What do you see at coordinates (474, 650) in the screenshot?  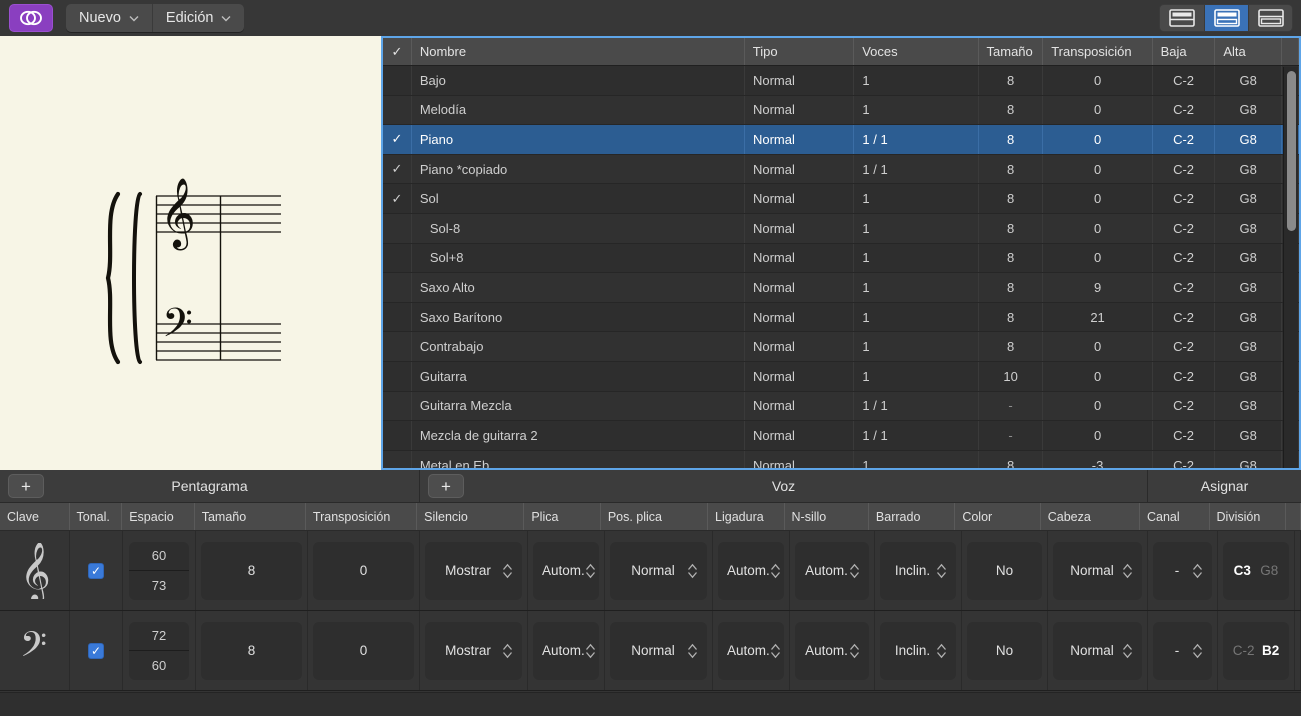 I see `silencio: Mostrar` at bounding box center [474, 650].